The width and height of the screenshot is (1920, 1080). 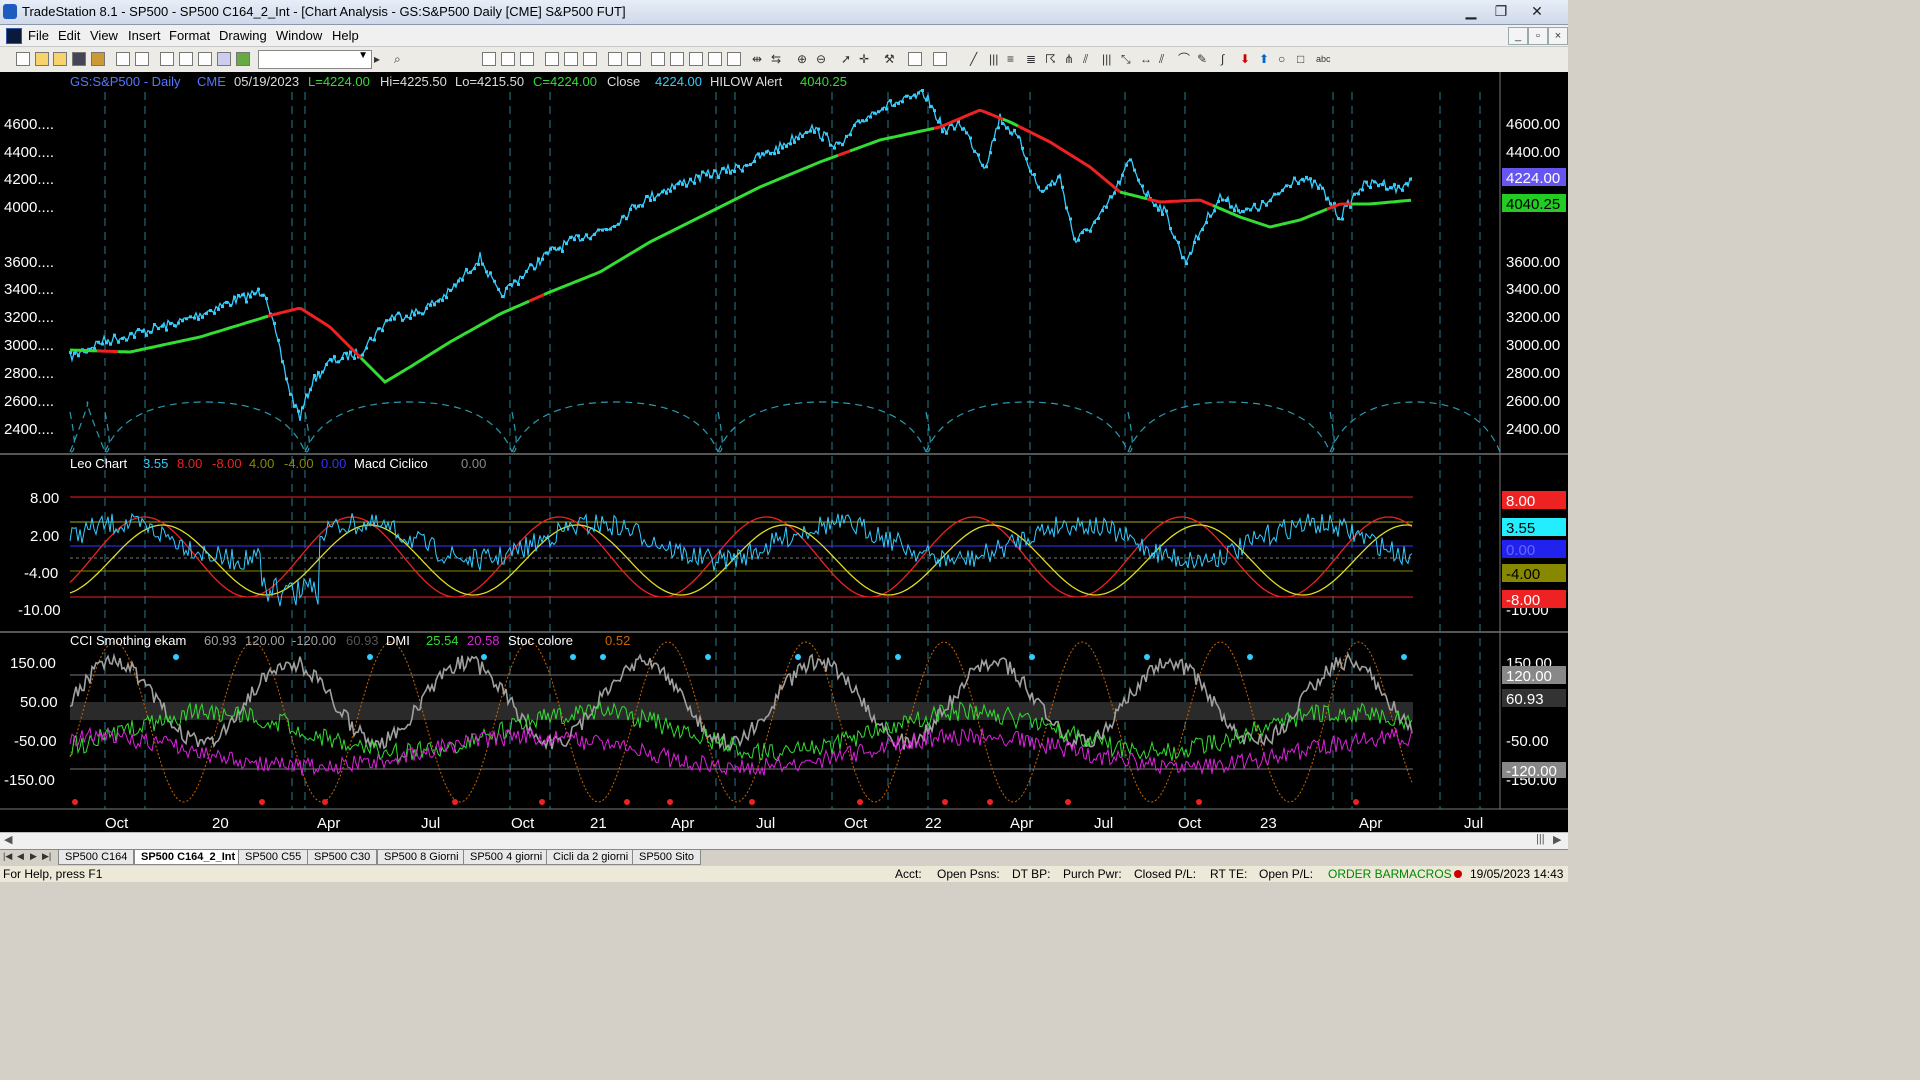 What do you see at coordinates (144, 35) in the screenshot?
I see `menu-insert: Insert` at bounding box center [144, 35].